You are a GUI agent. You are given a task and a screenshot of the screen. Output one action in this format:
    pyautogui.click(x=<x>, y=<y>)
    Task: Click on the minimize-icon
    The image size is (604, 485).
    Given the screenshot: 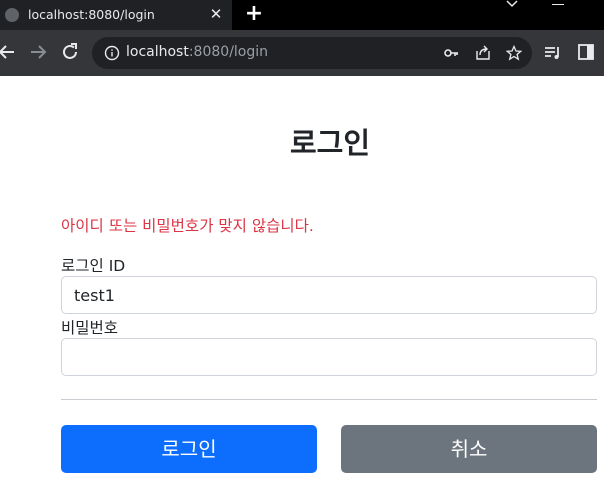 What is the action you would take?
    pyautogui.click(x=559, y=5)
    